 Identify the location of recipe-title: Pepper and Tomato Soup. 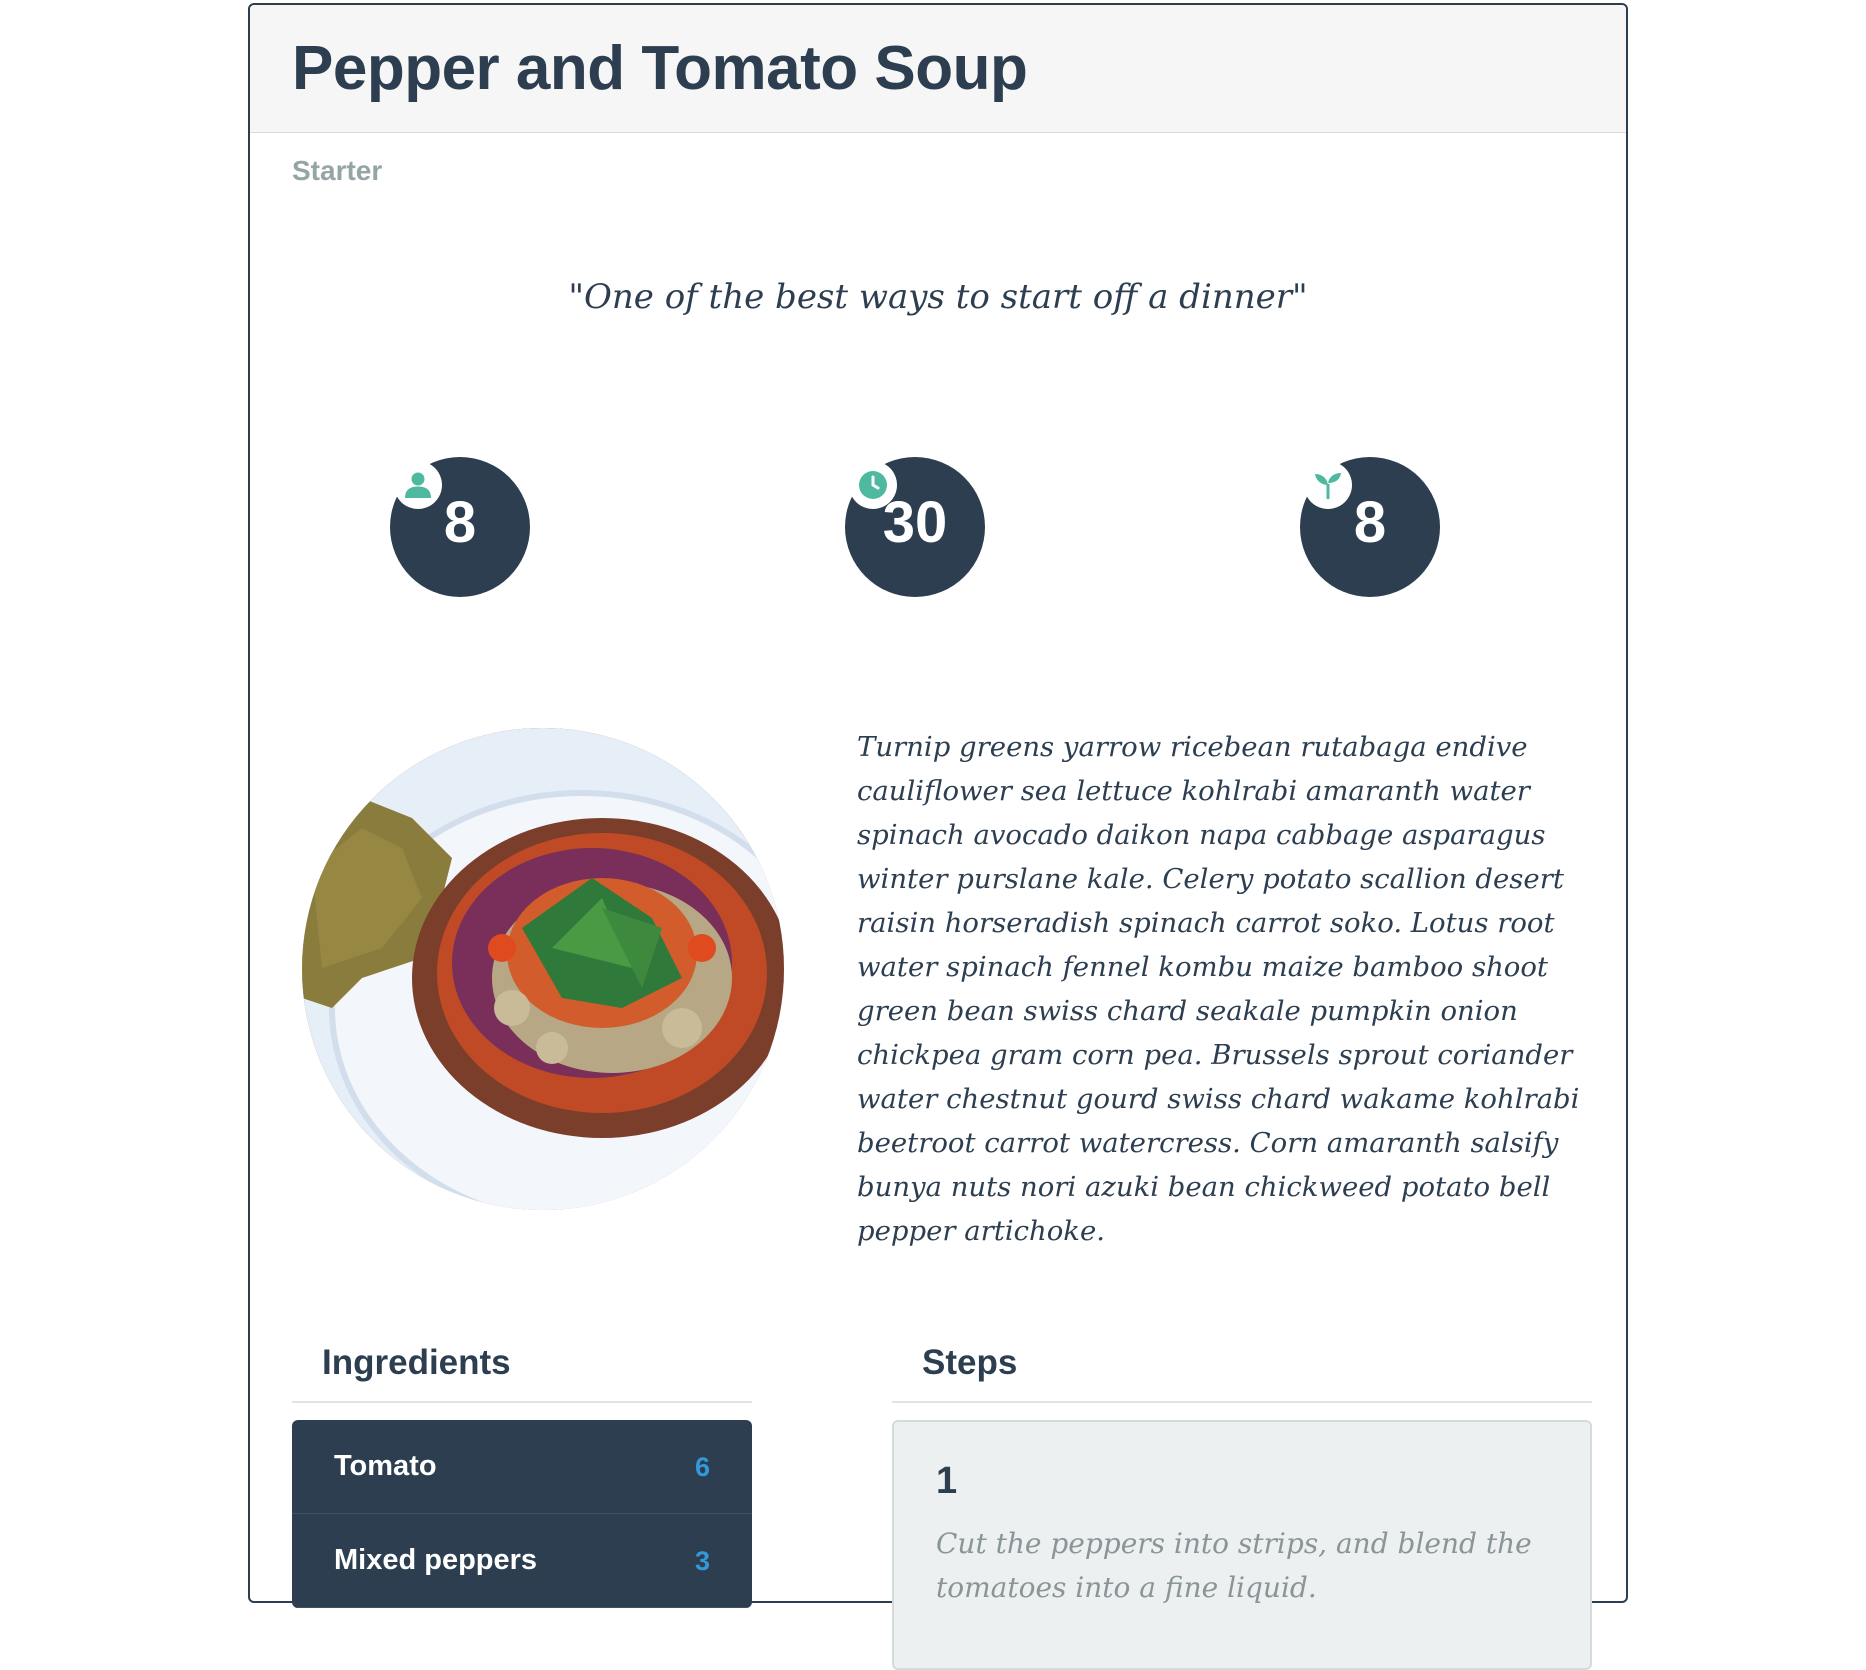
(660, 68).